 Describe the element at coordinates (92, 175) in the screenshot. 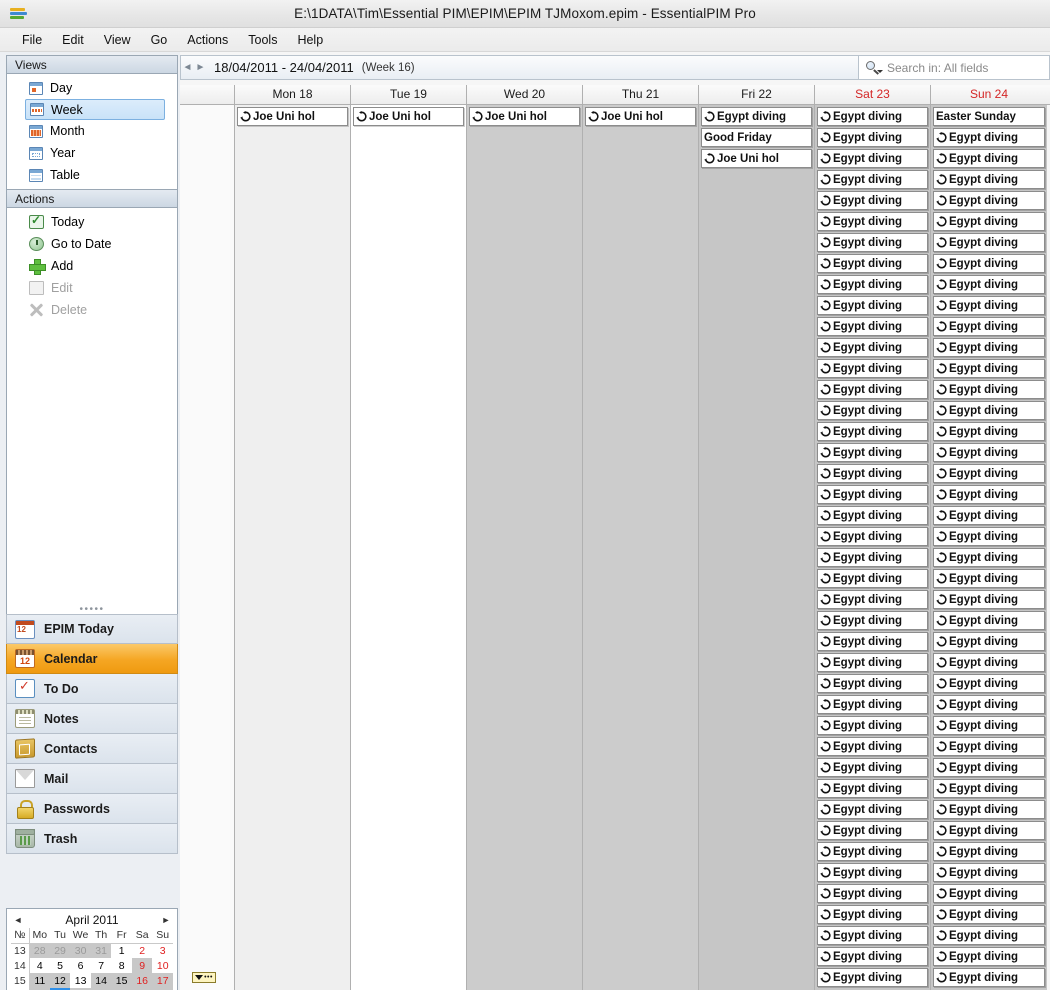

I see `view-item-table: Table` at that location.